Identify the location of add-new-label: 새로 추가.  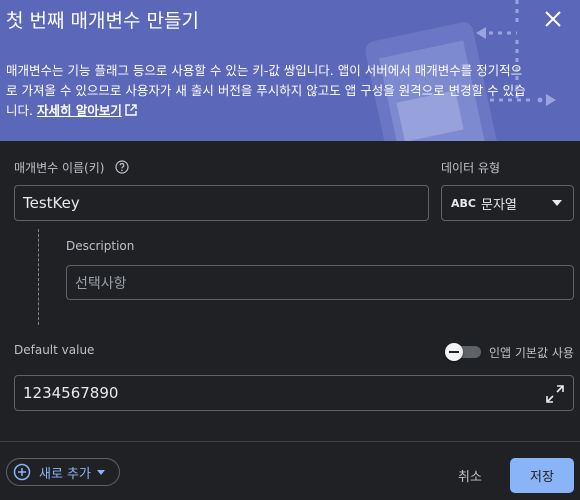
(65, 474).